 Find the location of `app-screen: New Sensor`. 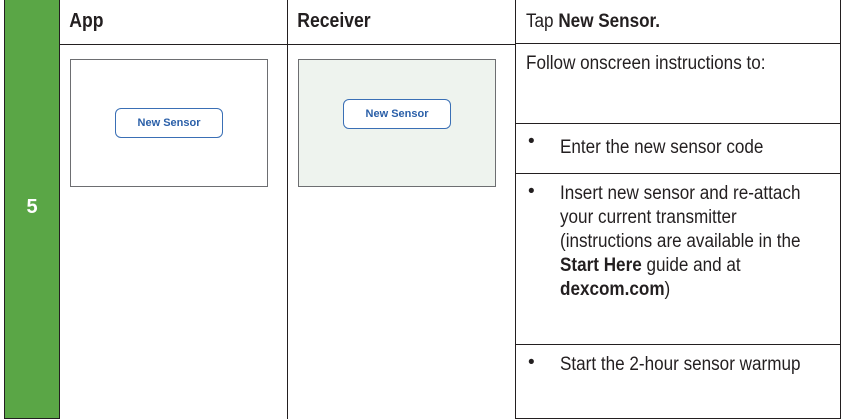

app-screen: New Sensor is located at coordinates (169, 122).